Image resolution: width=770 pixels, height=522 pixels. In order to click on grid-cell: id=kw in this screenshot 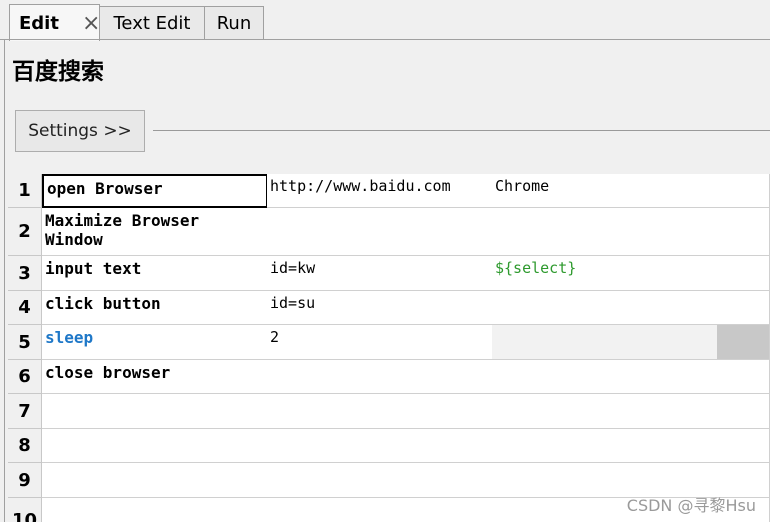, I will do `click(380, 273)`.